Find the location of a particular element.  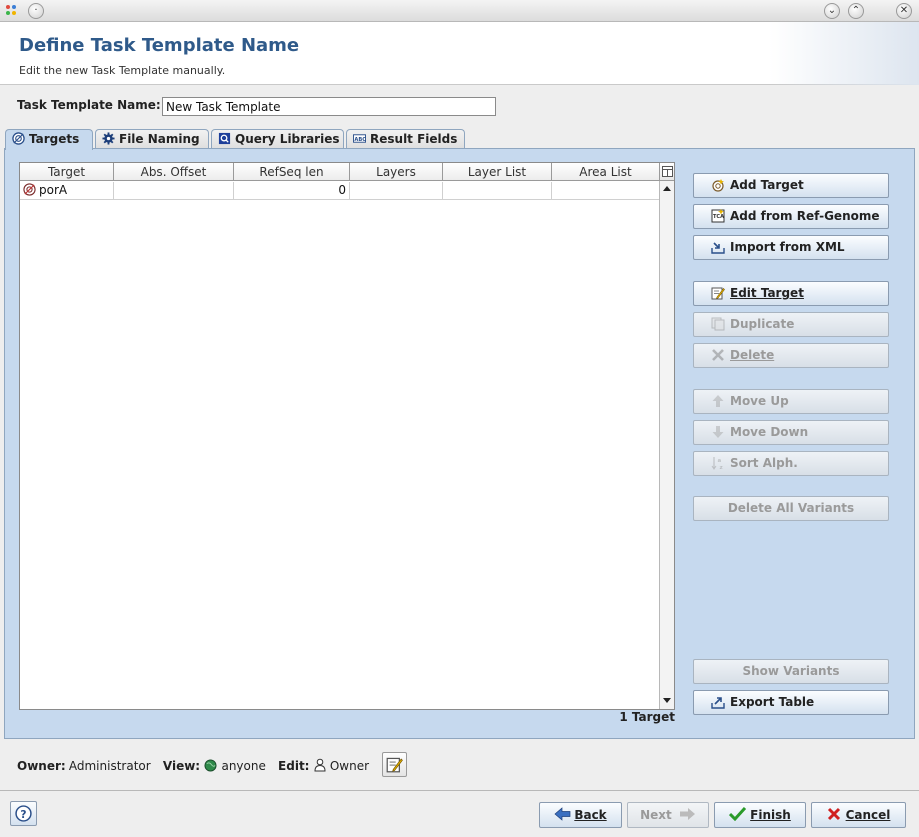

owner-value: Administrator is located at coordinates (109, 766).